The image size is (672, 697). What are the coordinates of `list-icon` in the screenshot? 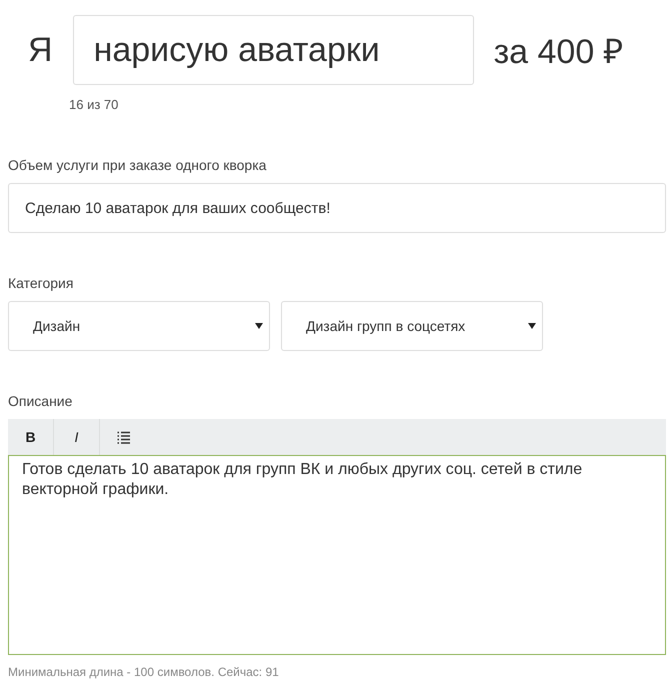 It's located at (123, 437).